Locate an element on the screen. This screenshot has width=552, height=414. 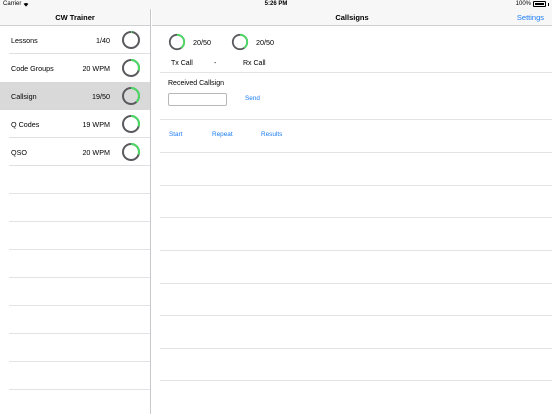
sidebar-item-callsign: Callsign 19/50 is located at coordinates (75, 96).